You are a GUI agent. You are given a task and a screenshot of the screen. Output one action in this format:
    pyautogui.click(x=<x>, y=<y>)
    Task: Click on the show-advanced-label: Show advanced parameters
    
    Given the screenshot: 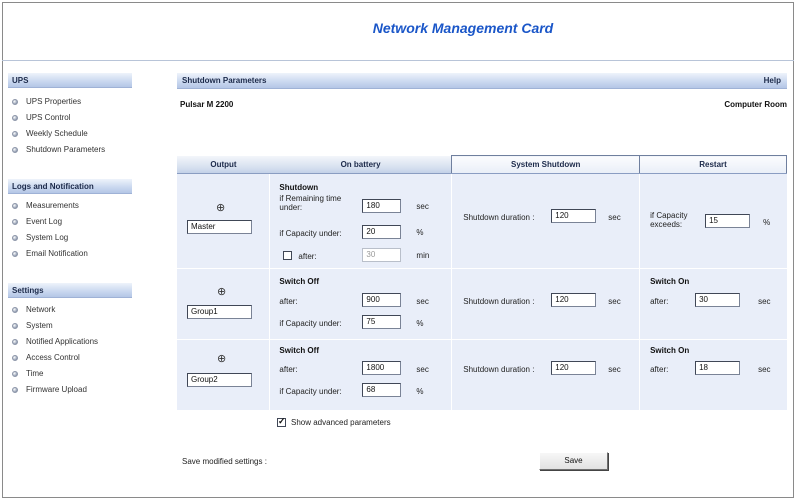 What is the action you would take?
    pyautogui.click(x=341, y=422)
    